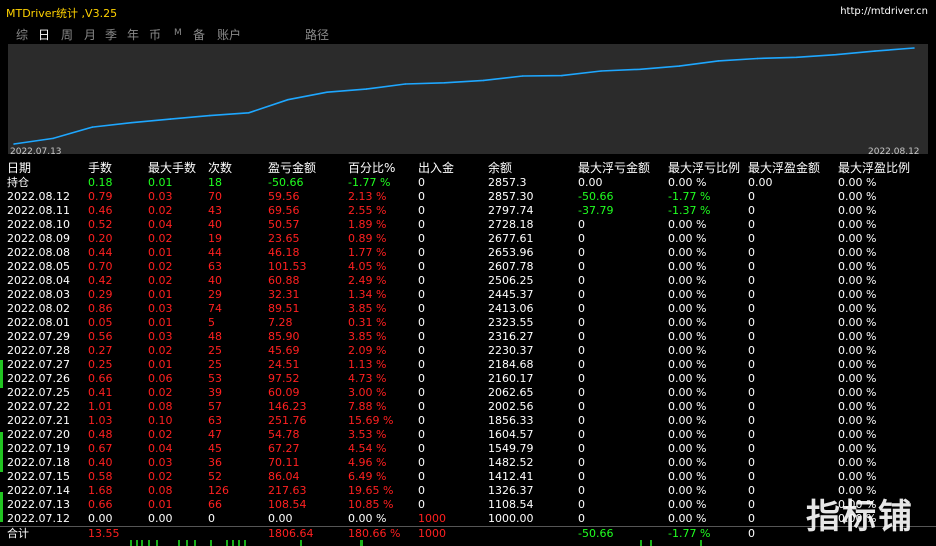 This screenshot has width=936, height=546. I want to click on tab-month: 月, so click(90, 34).